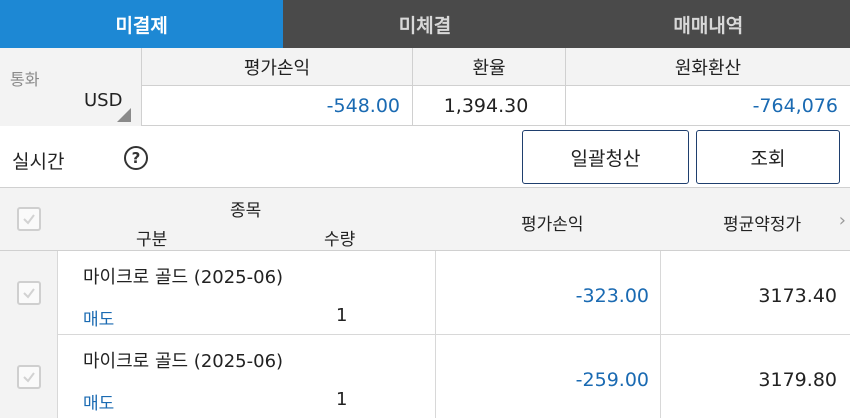 Image resolution: width=850 pixels, height=418 pixels. Describe the element at coordinates (768, 157) in the screenshot. I see `inquiry-button: 조회` at that location.